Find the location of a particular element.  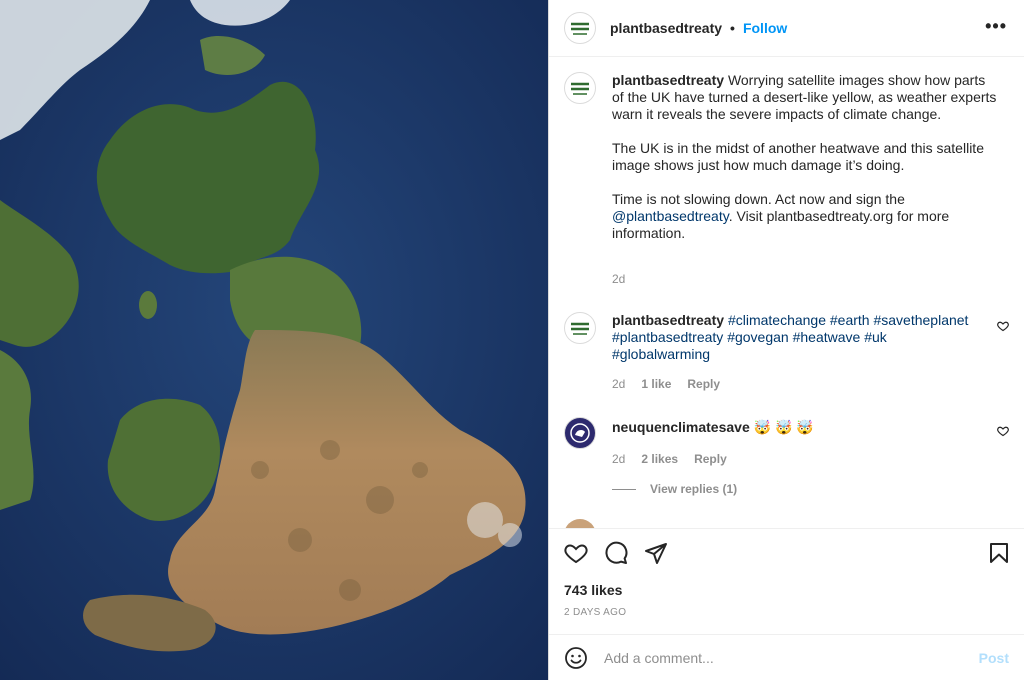

next-comment-avatar is located at coordinates (580, 523).